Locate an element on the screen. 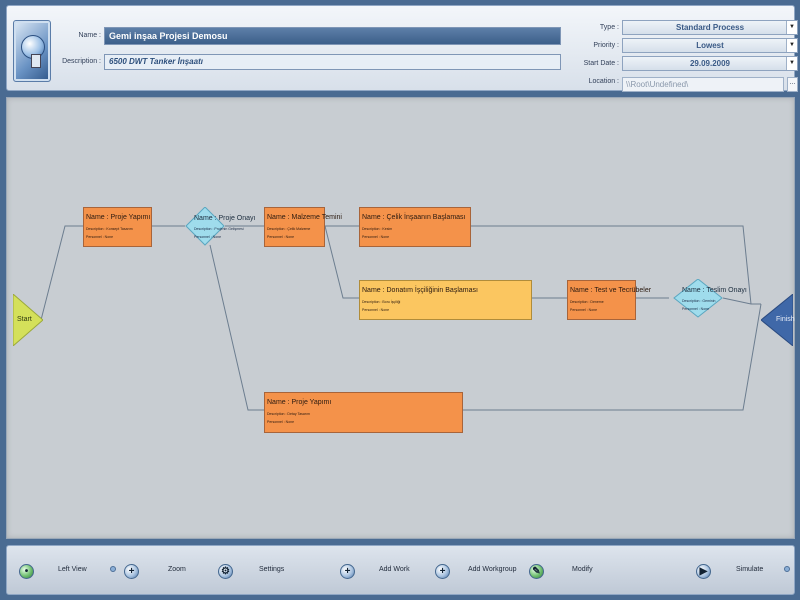  priority-value: Lowest is located at coordinates (710, 45).